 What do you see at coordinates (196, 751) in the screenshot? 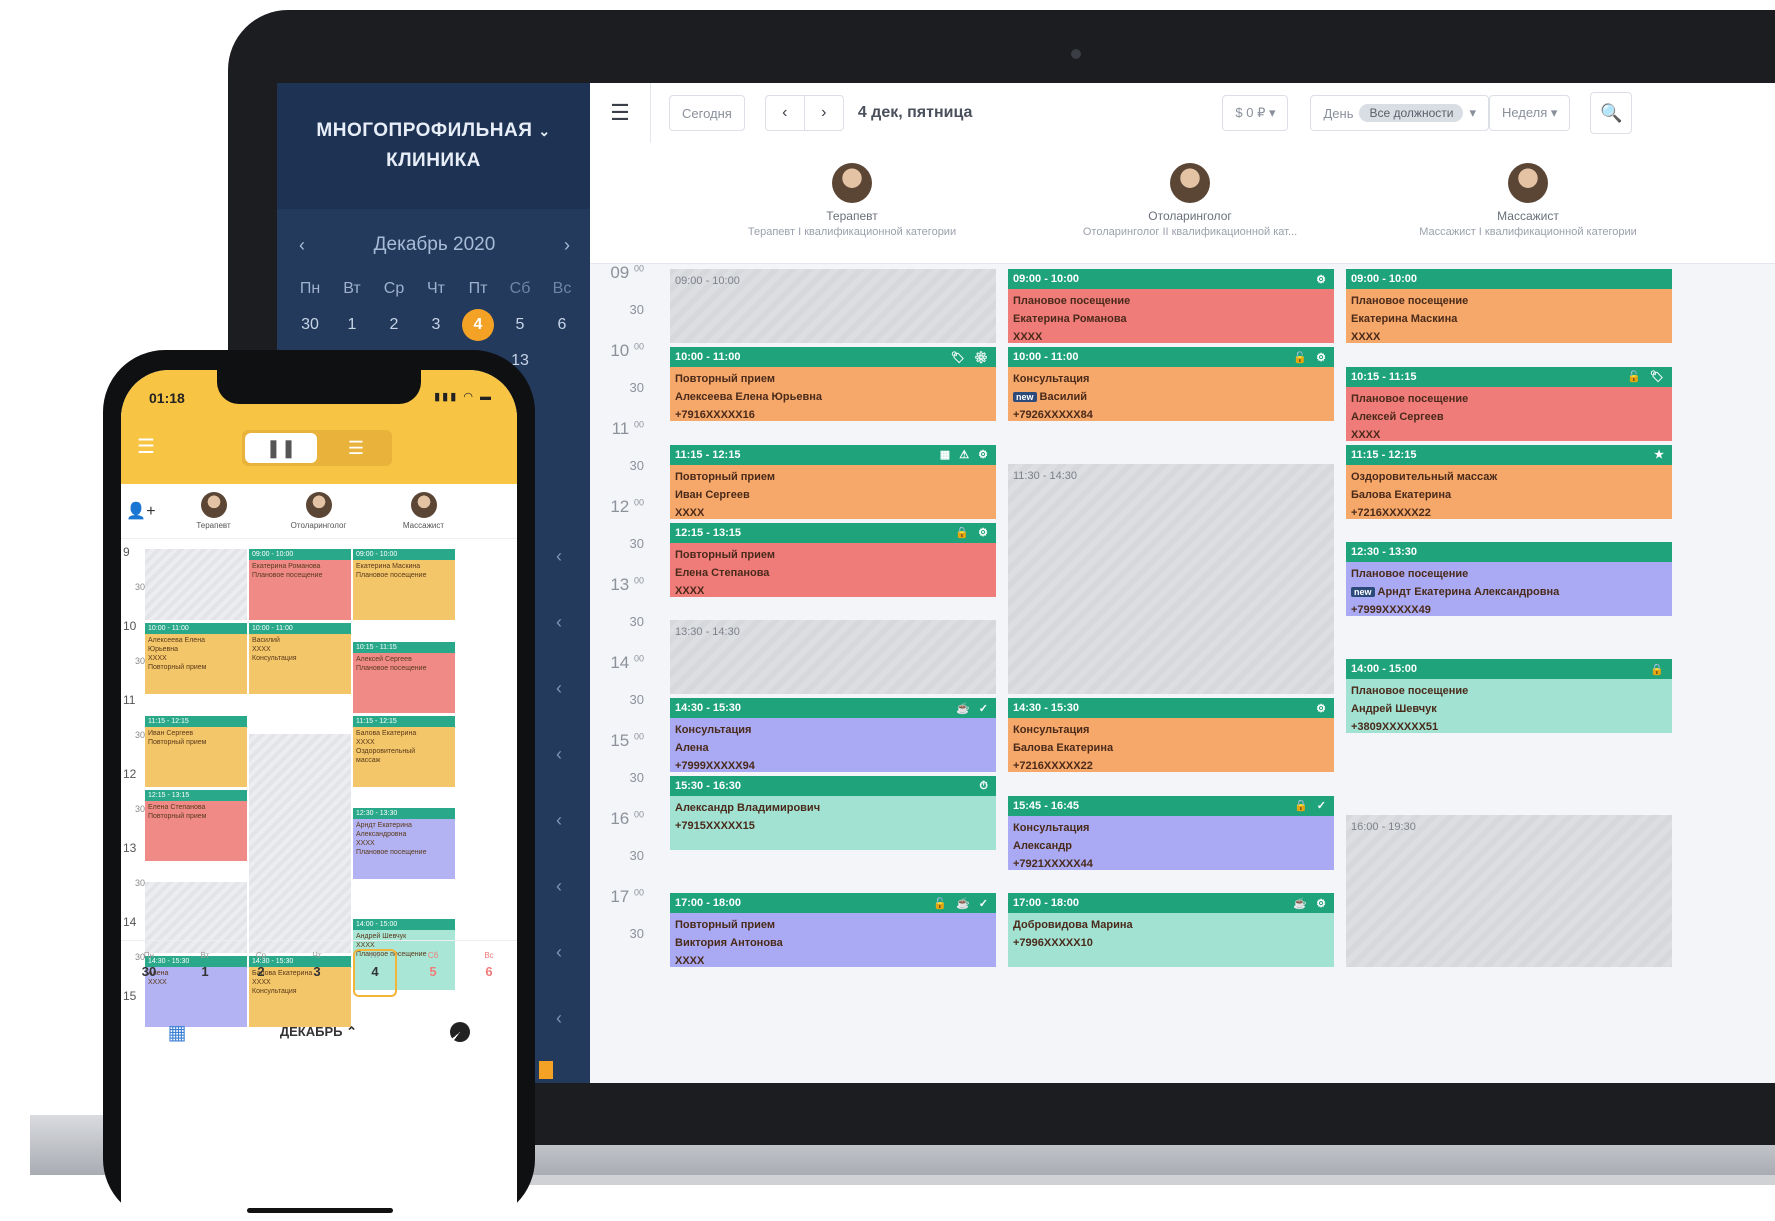
I see `appointment-card: 11:15 - 12:15 Иван Сергеев Повторный прием` at bounding box center [196, 751].